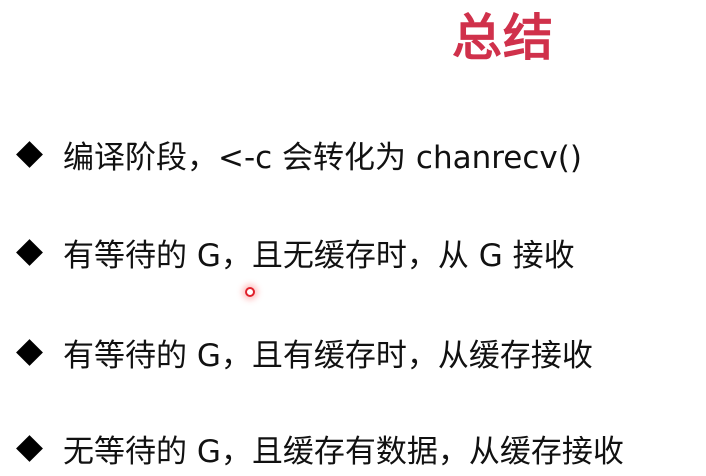 The height and width of the screenshot is (476, 706). Describe the element at coordinates (343, 452) in the screenshot. I see `bullet-text: 无等待的 G，且缓存有数据，从缓存接收` at that location.